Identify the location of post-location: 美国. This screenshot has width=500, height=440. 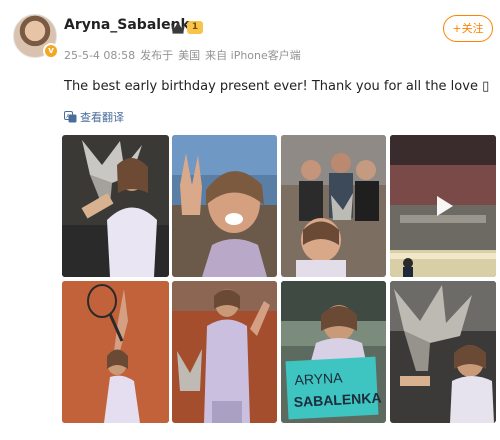
(189, 55).